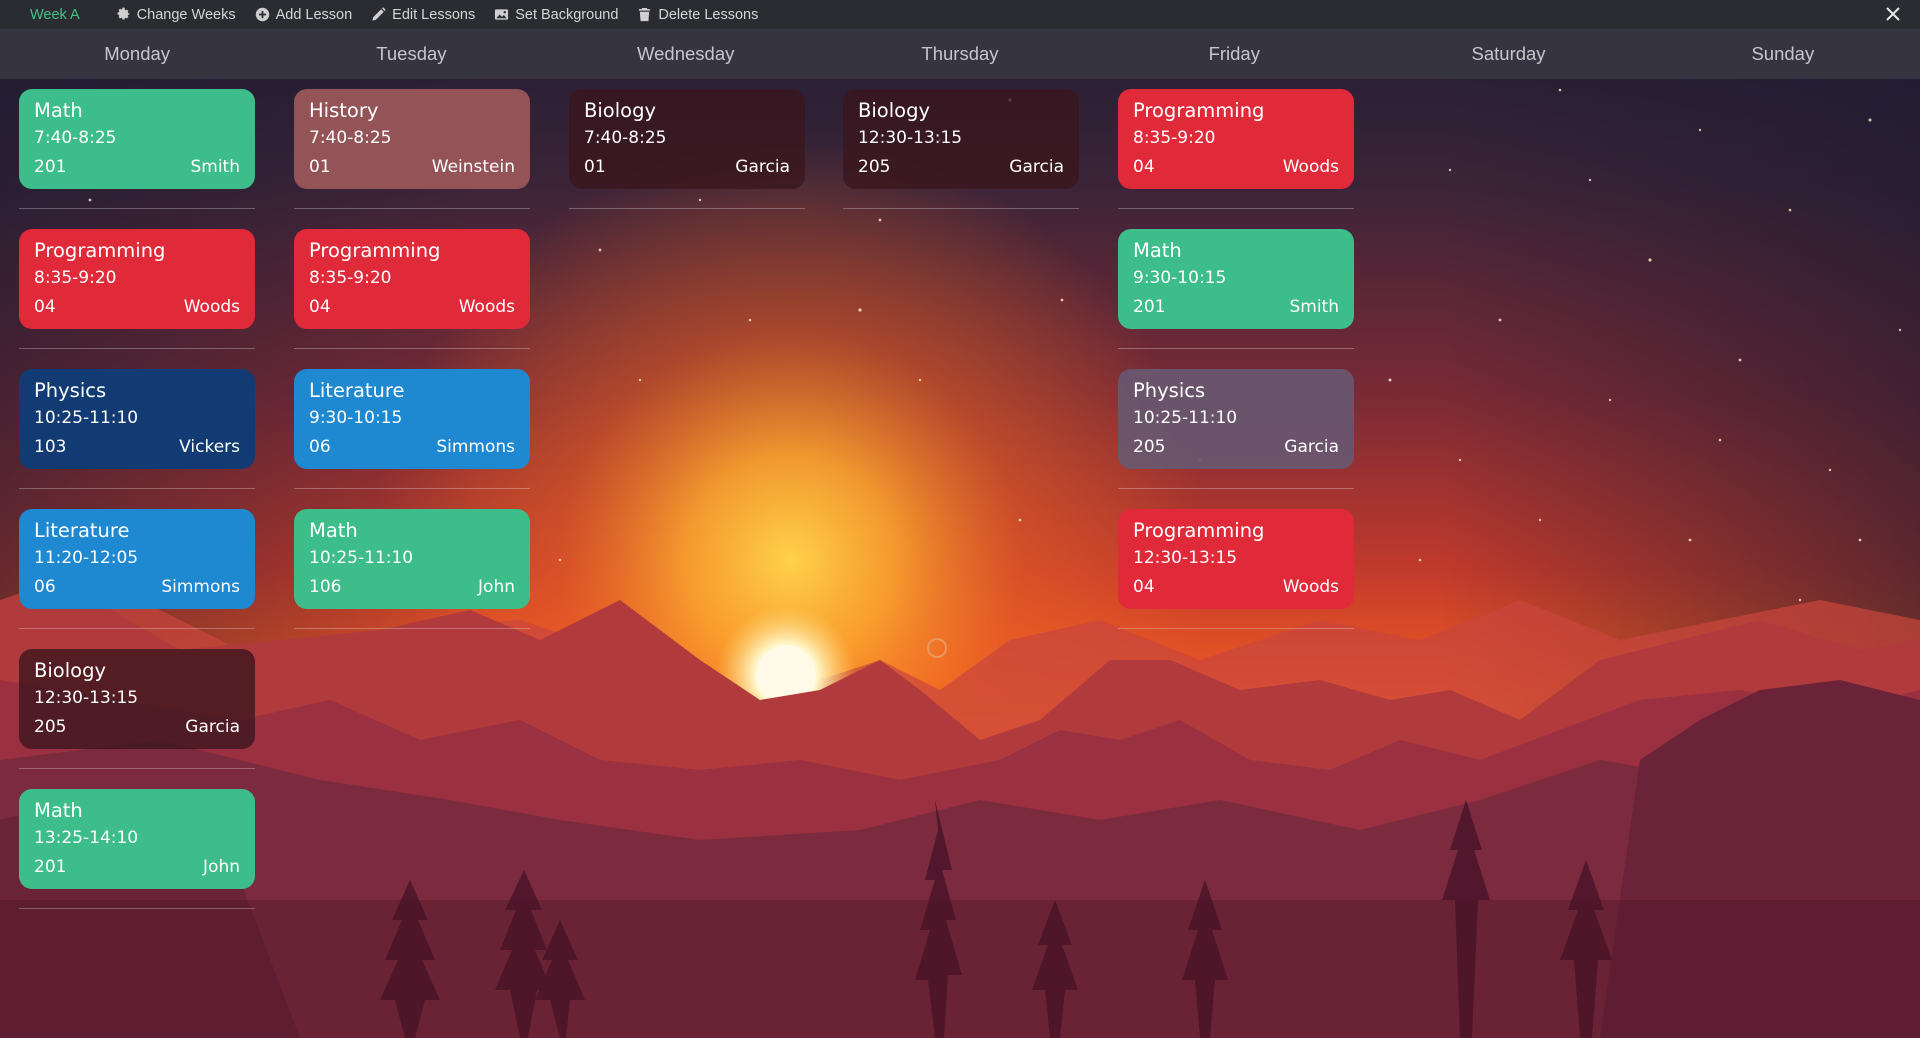 Image resolution: width=1920 pixels, height=1038 pixels. What do you see at coordinates (137, 849) in the screenshot?
I see `lesson-card: Math 13:25-14:10 201 John` at bounding box center [137, 849].